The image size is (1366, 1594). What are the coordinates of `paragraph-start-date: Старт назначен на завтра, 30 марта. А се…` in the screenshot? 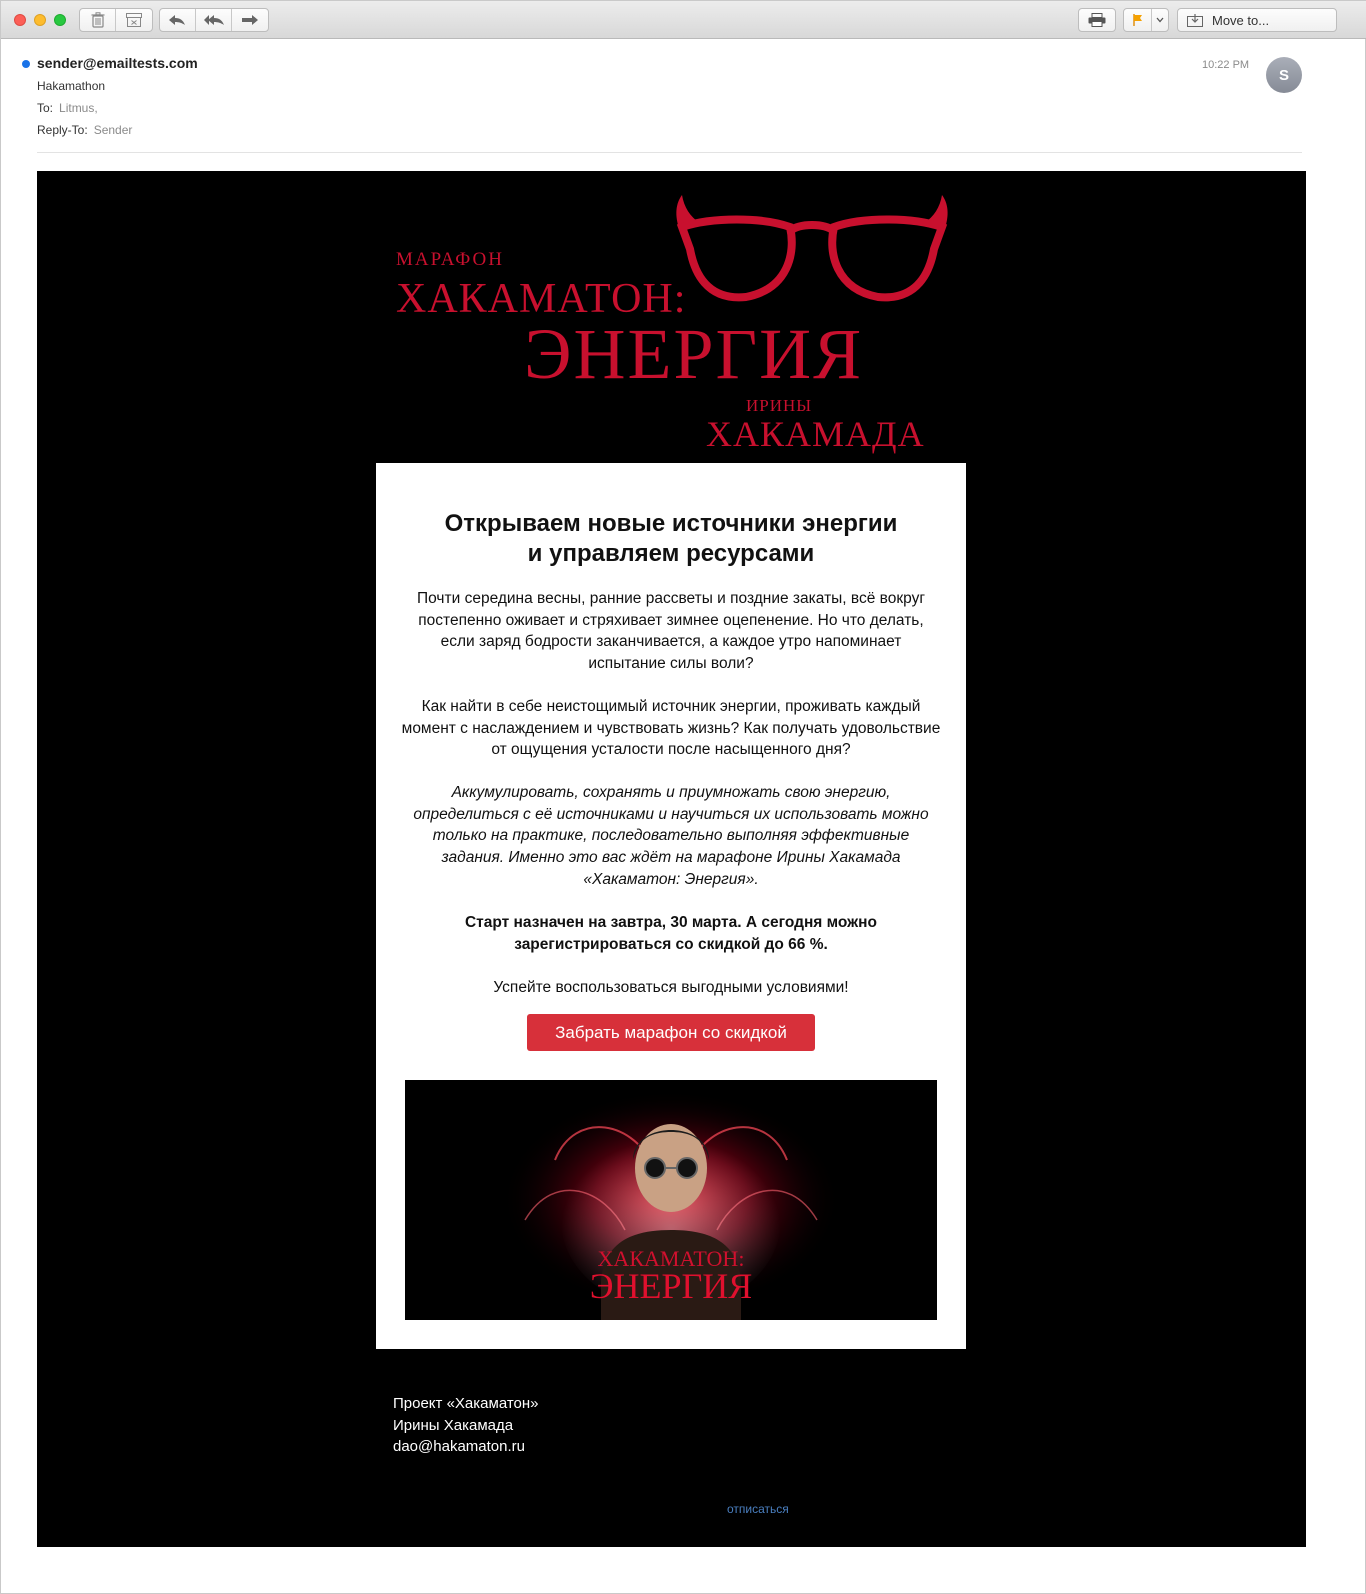 It's located at (671, 933).